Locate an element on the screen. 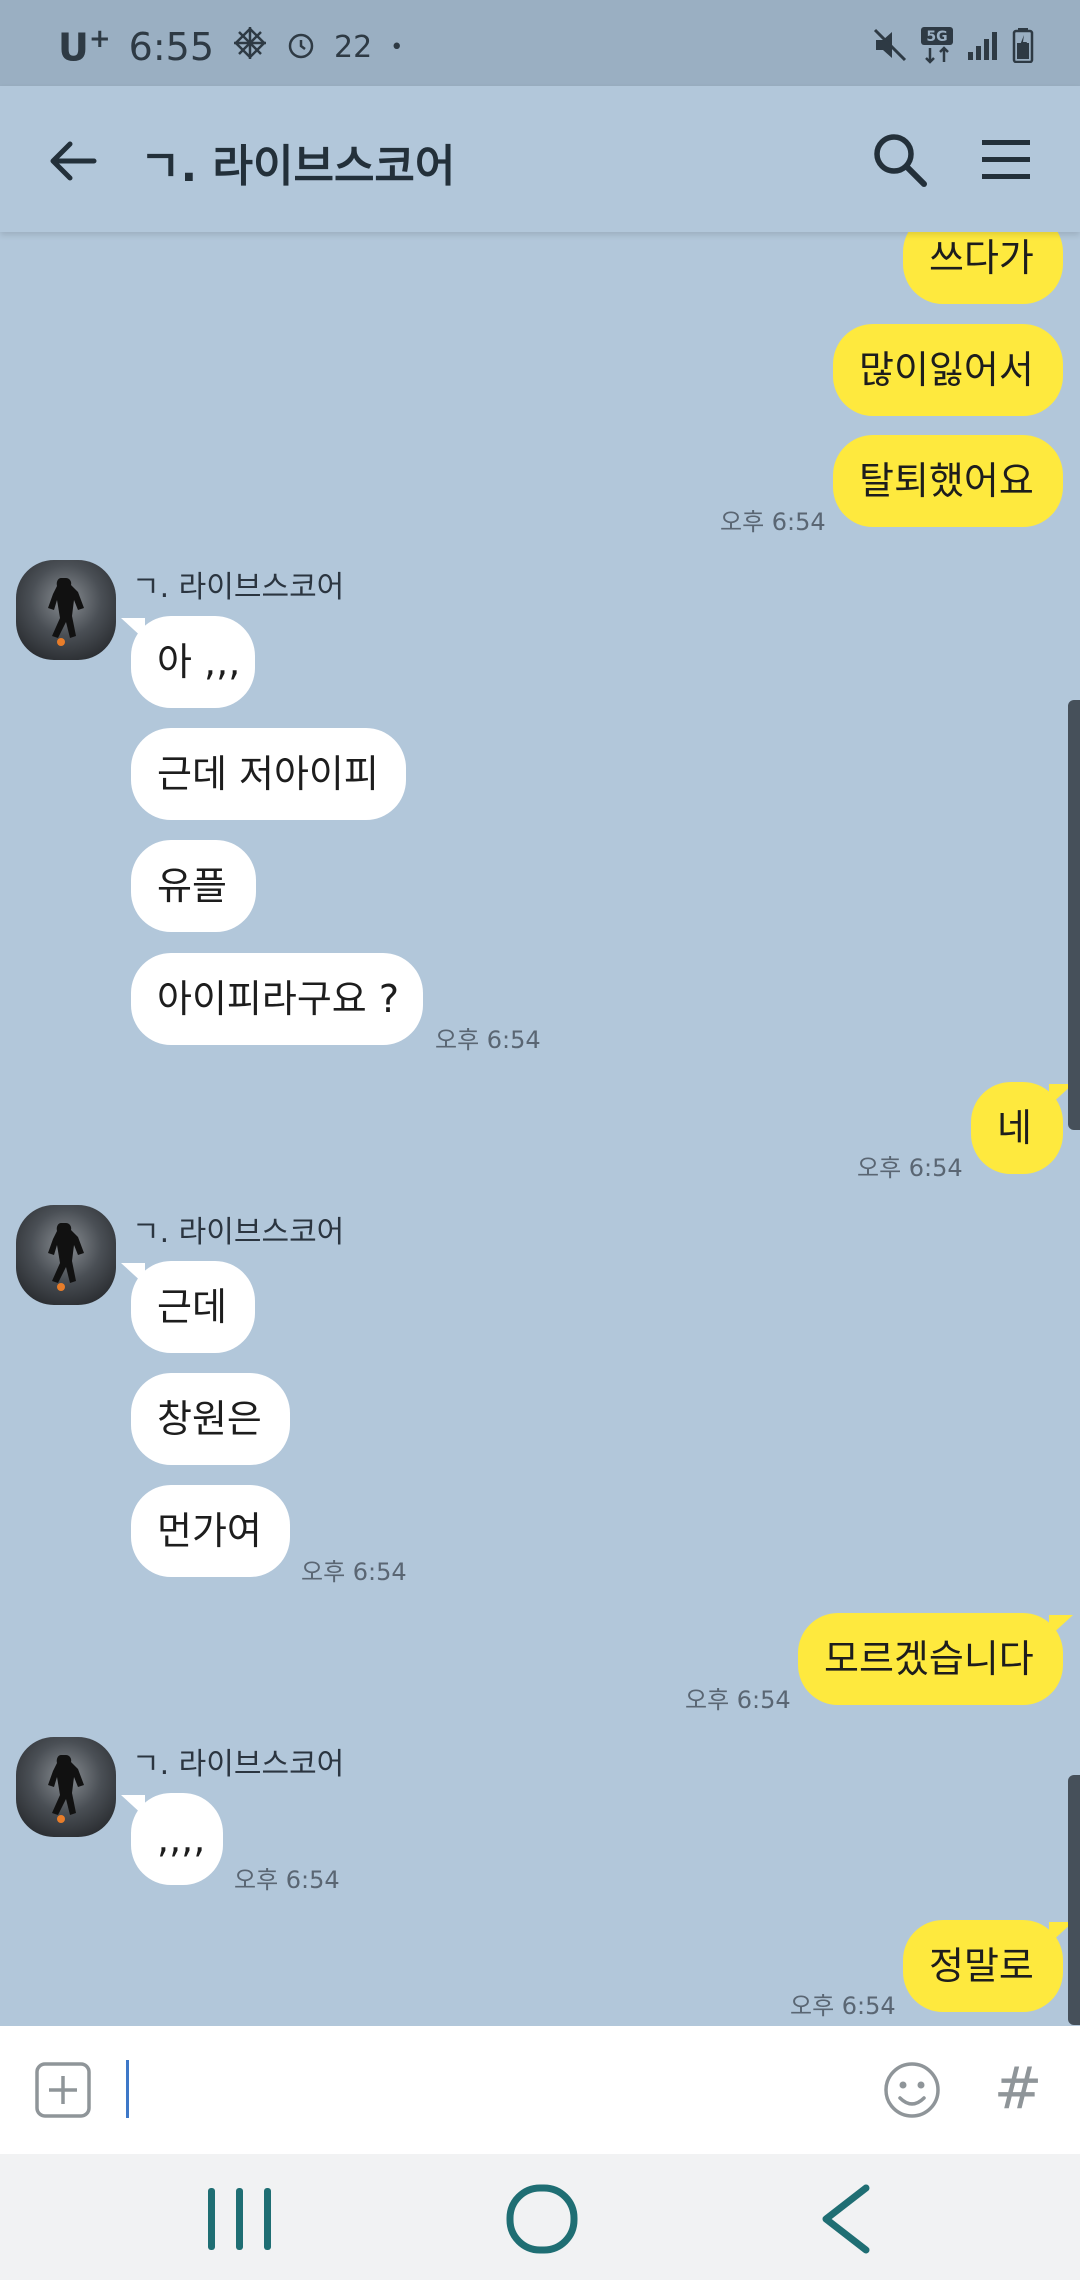 Image resolution: width=1080 pixels, height=2280 pixels. back-icon is located at coordinates (846, 2219).